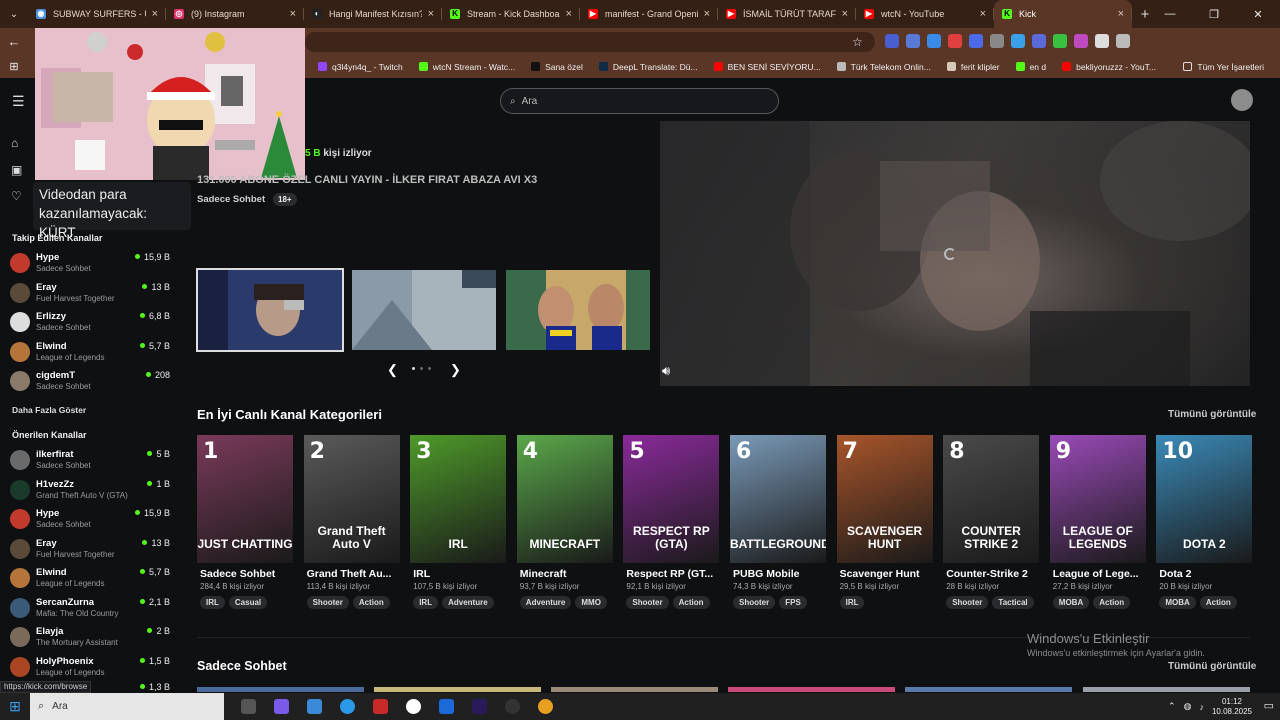  What do you see at coordinates (18, 196) in the screenshot?
I see `following-heart-icon: ♡` at bounding box center [18, 196].